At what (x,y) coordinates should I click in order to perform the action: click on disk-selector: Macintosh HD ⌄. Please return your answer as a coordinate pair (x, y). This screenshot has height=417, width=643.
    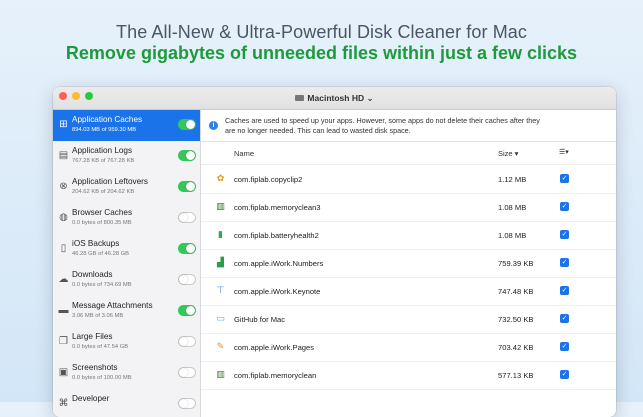
    Looking at the image, I should click on (334, 98).